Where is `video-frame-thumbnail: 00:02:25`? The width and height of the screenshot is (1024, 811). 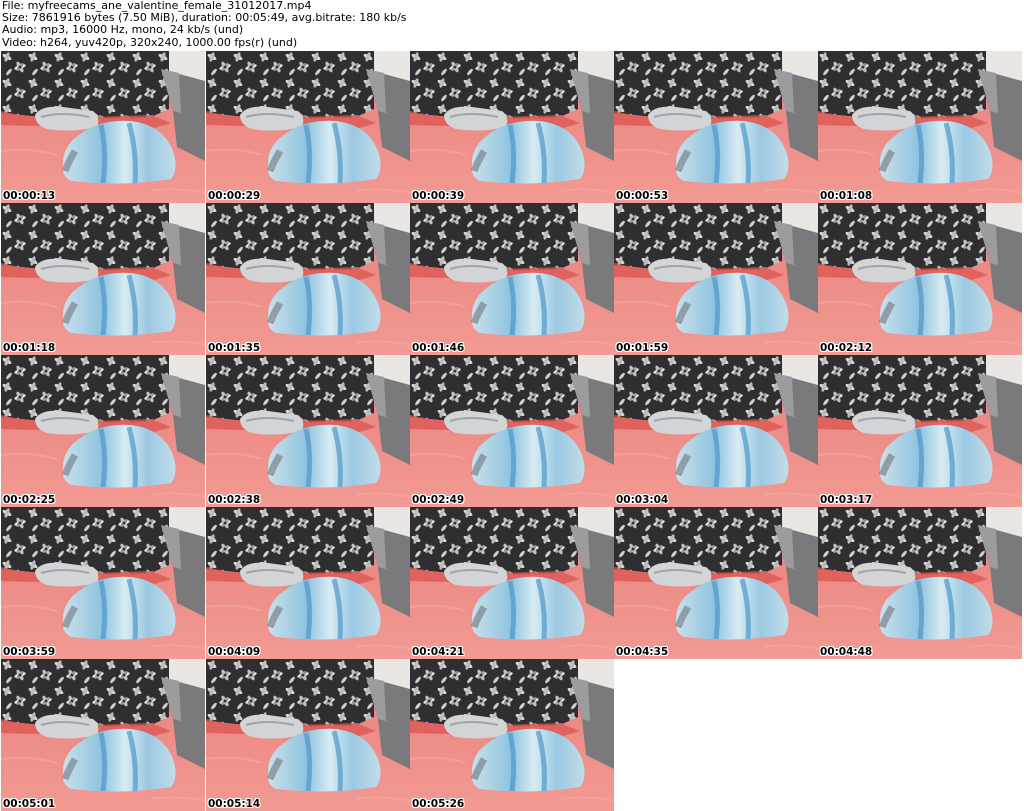
video-frame-thumbnail: 00:02:25 is located at coordinates (103, 431).